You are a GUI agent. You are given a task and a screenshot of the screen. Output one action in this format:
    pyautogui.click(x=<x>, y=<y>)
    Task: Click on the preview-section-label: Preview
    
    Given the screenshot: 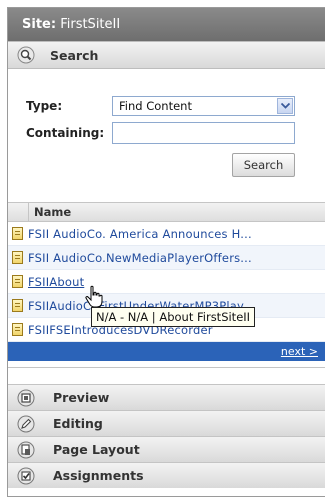 What is the action you would take?
    pyautogui.click(x=81, y=397)
    